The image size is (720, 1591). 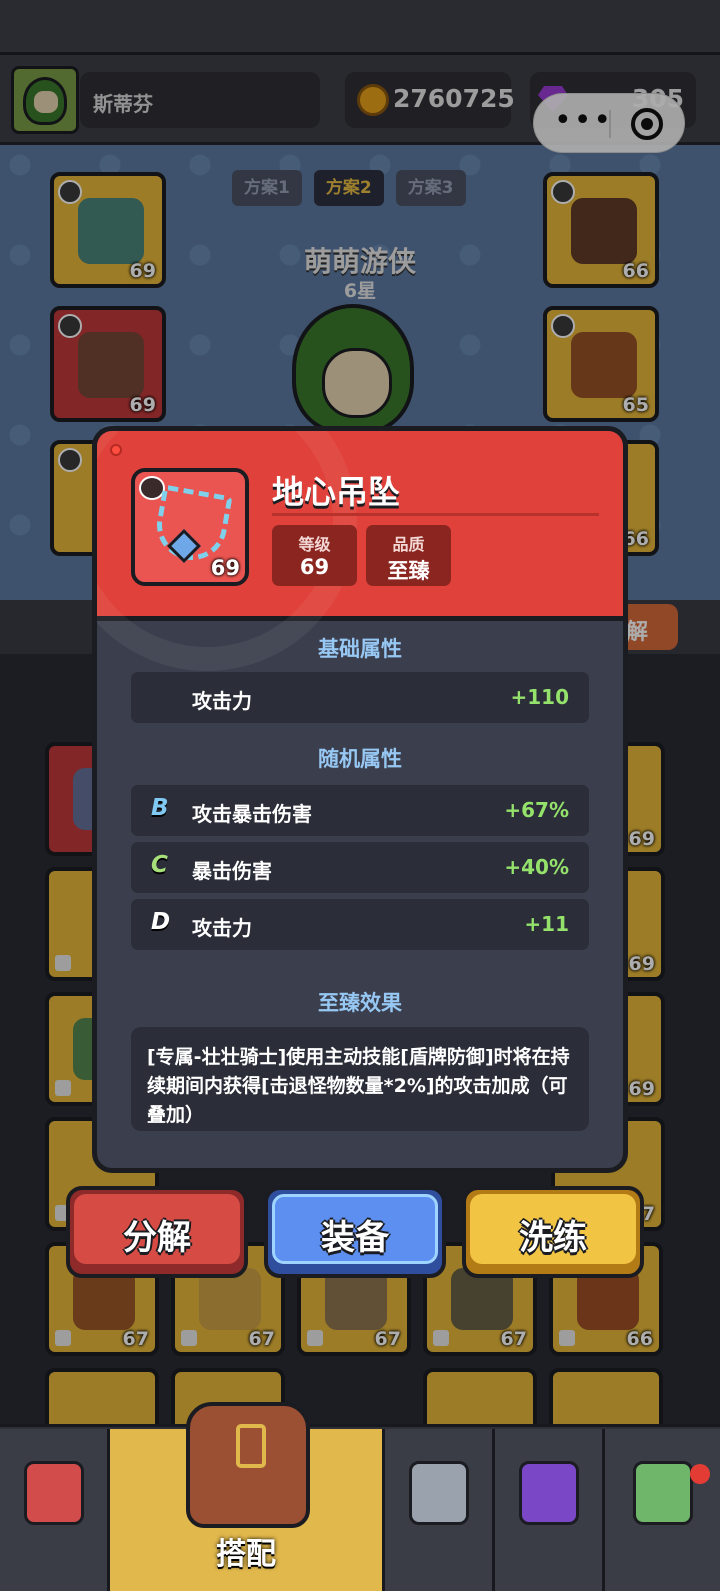 I want to click on top-bar, so click(x=360, y=27).